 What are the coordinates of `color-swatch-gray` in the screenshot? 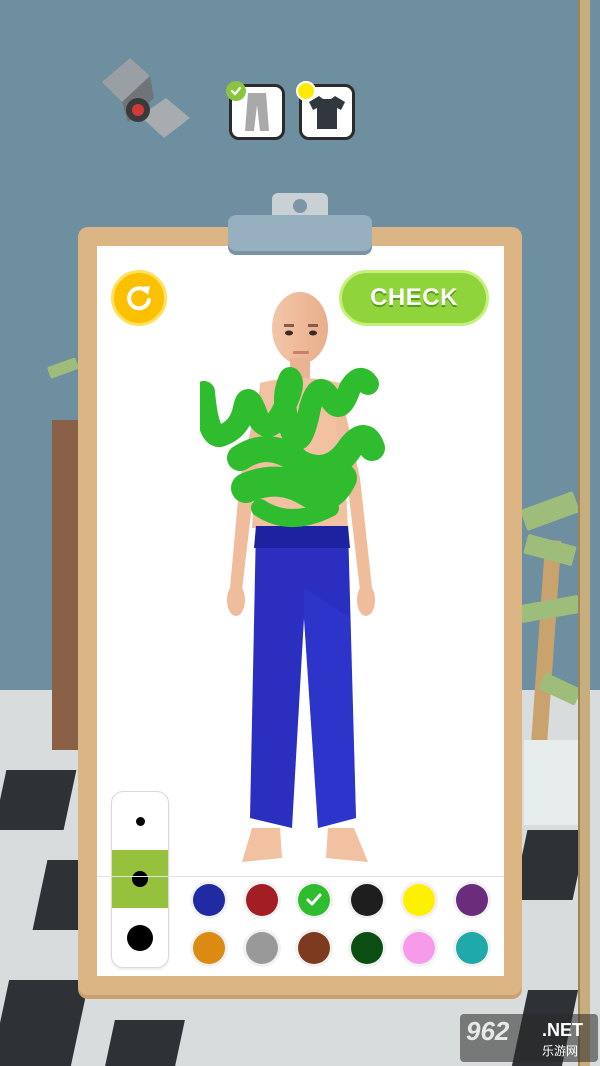 It's located at (261, 948).